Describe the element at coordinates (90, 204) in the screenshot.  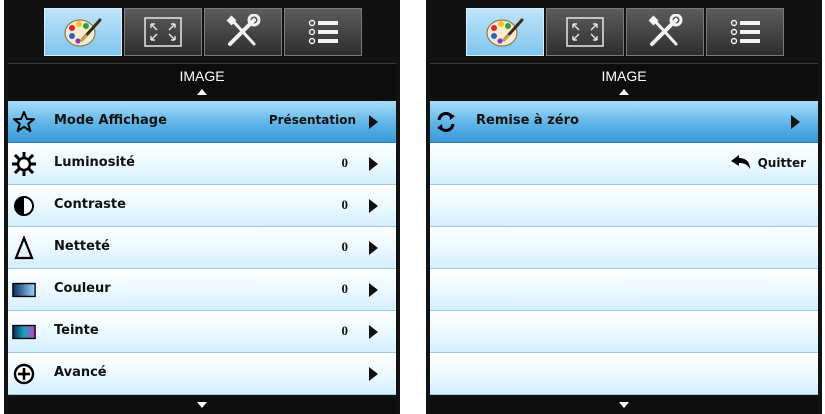
I see `menu-item-label: Contraste` at that location.